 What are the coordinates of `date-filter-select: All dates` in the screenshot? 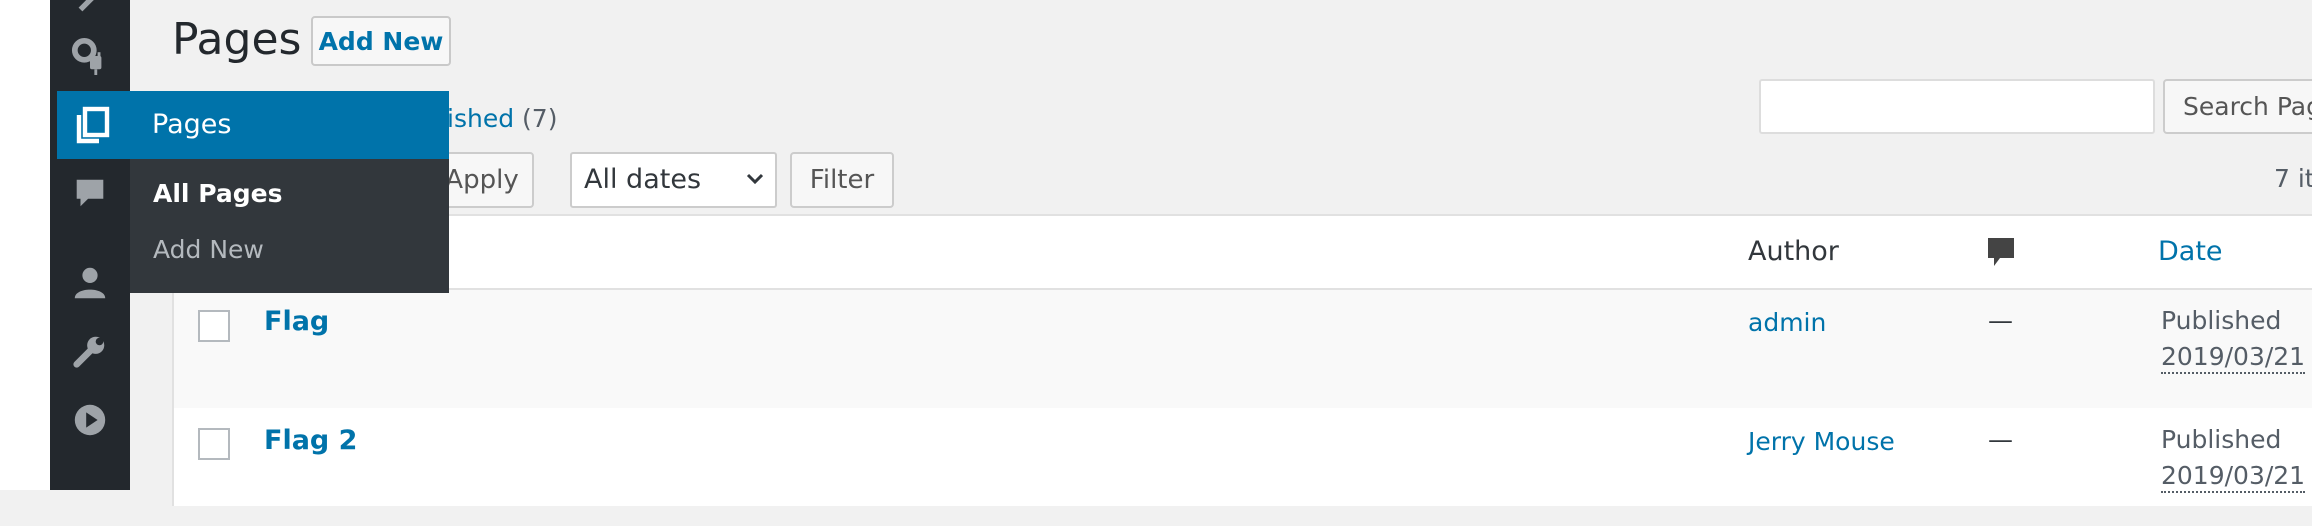 It's located at (673, 180).